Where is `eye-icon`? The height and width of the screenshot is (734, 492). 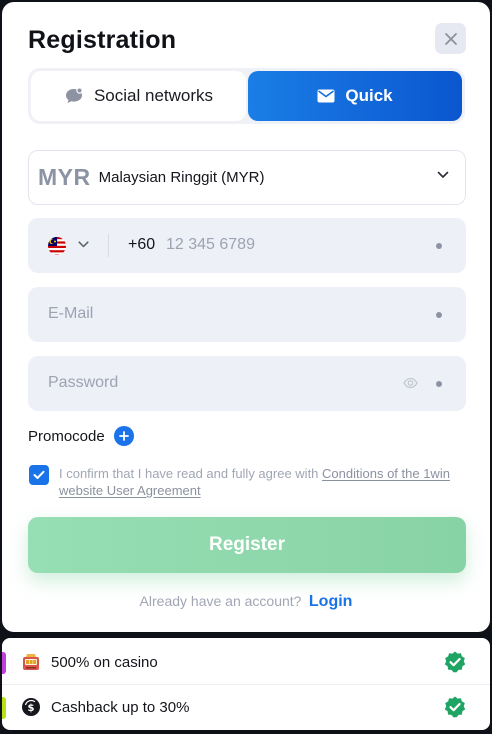
eye-icon is located at coordinates (410, 383).